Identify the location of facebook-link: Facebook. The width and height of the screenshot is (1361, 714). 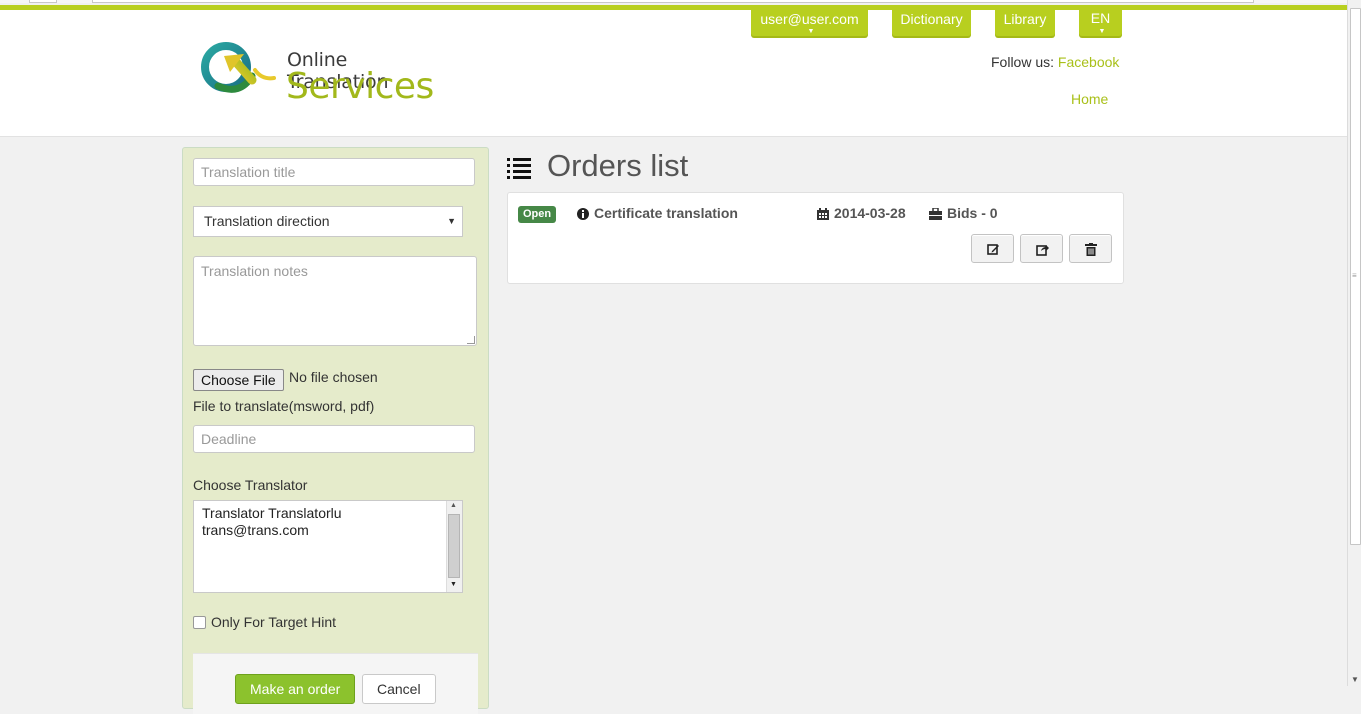
(1088, 62).